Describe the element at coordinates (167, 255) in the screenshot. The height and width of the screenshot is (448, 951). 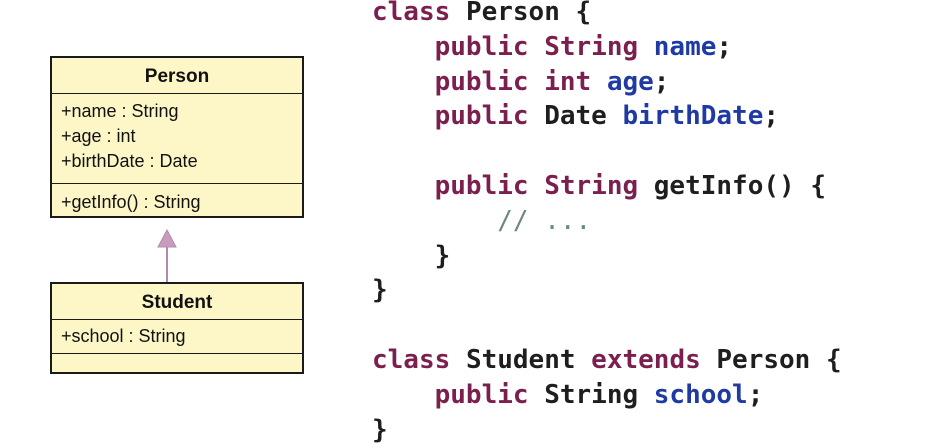
I see `inheritance-arrow` at that location.